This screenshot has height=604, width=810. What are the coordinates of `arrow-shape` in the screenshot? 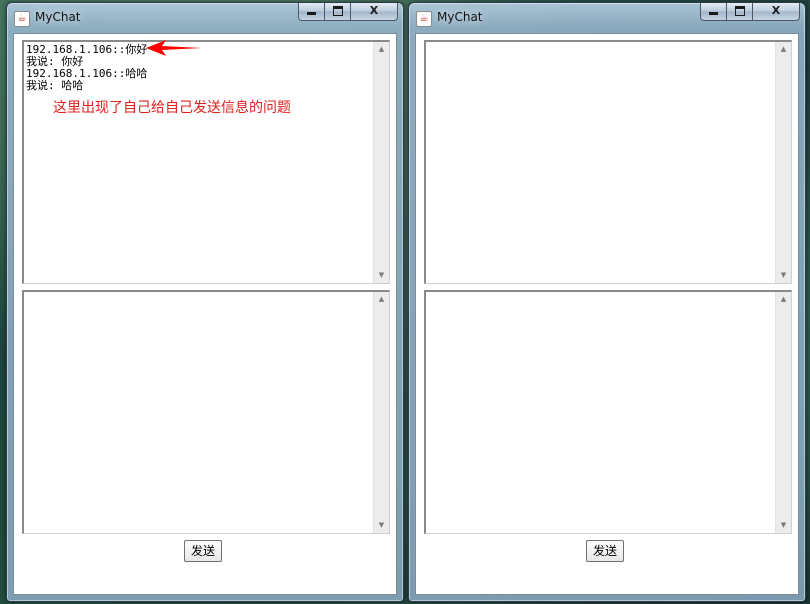 It's located at (174, 48).